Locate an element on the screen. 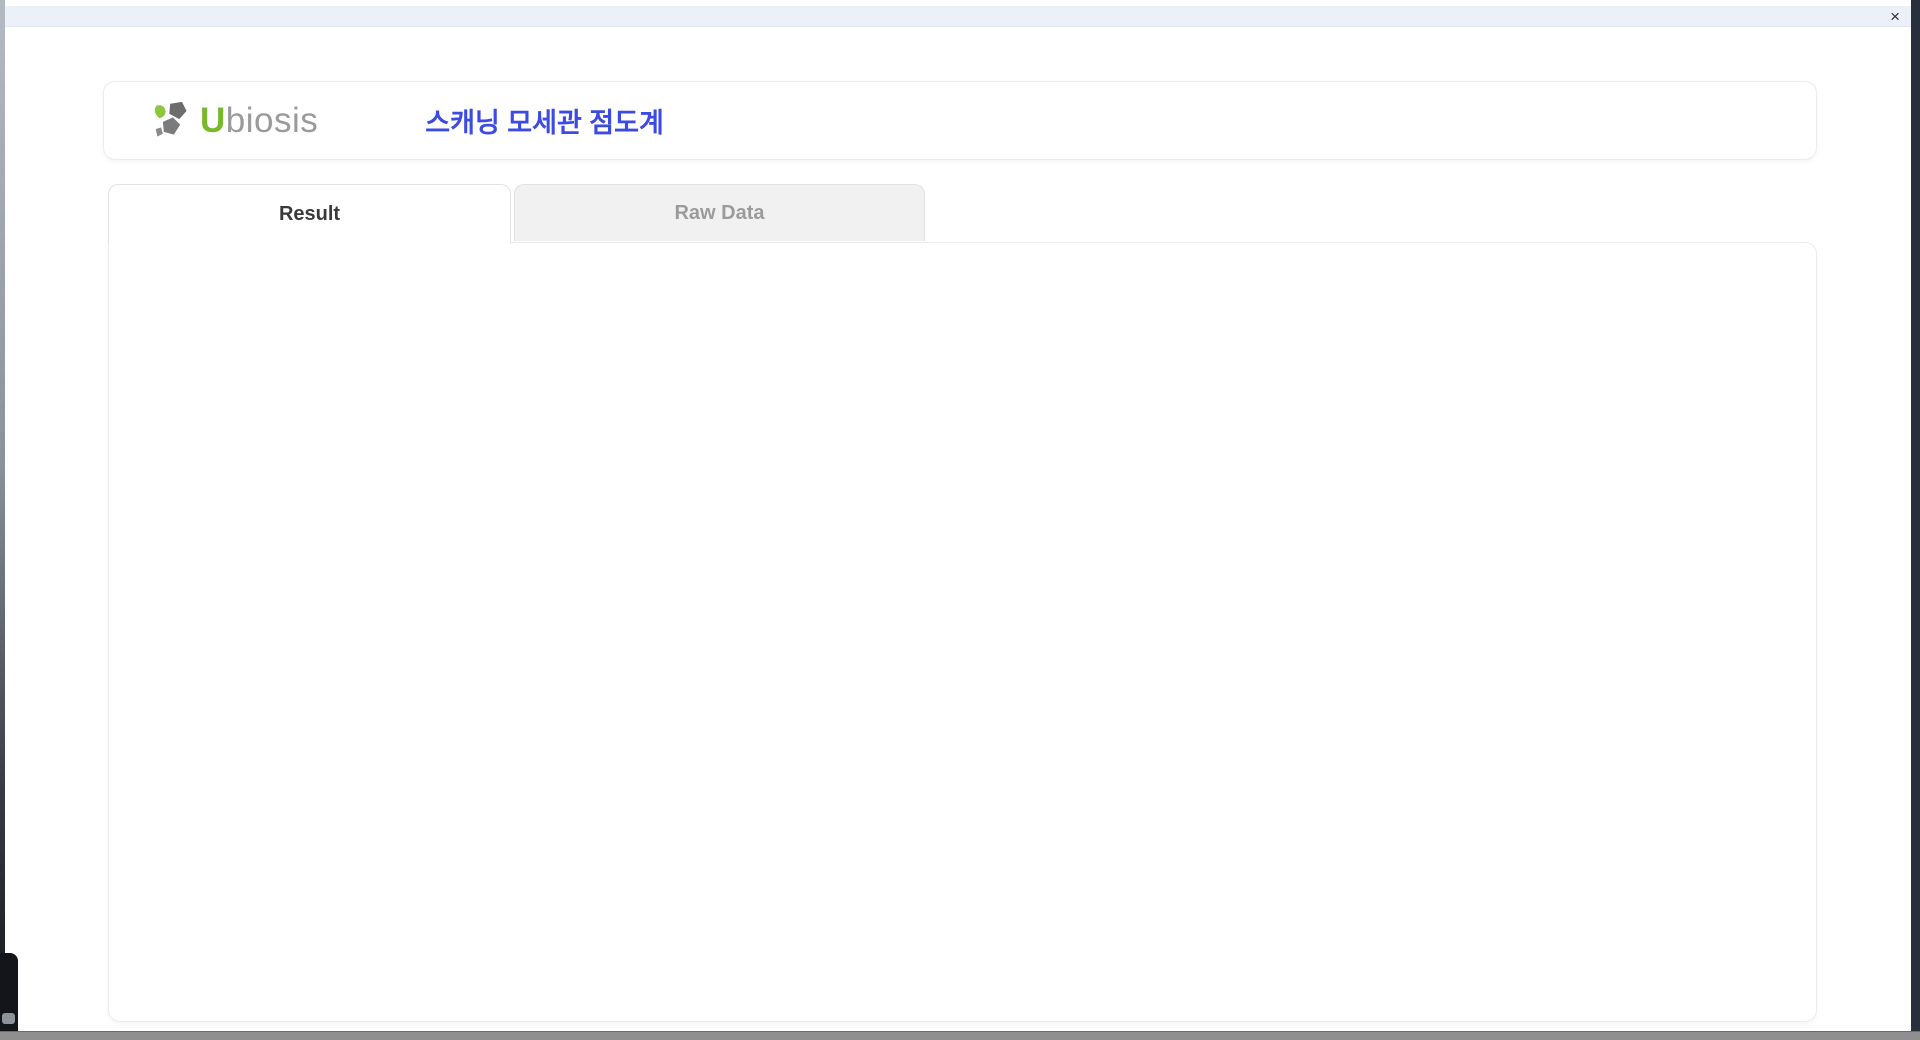 The image size is (1920, 1040). desktop-right-edge is located at coordinates (1915, 520).